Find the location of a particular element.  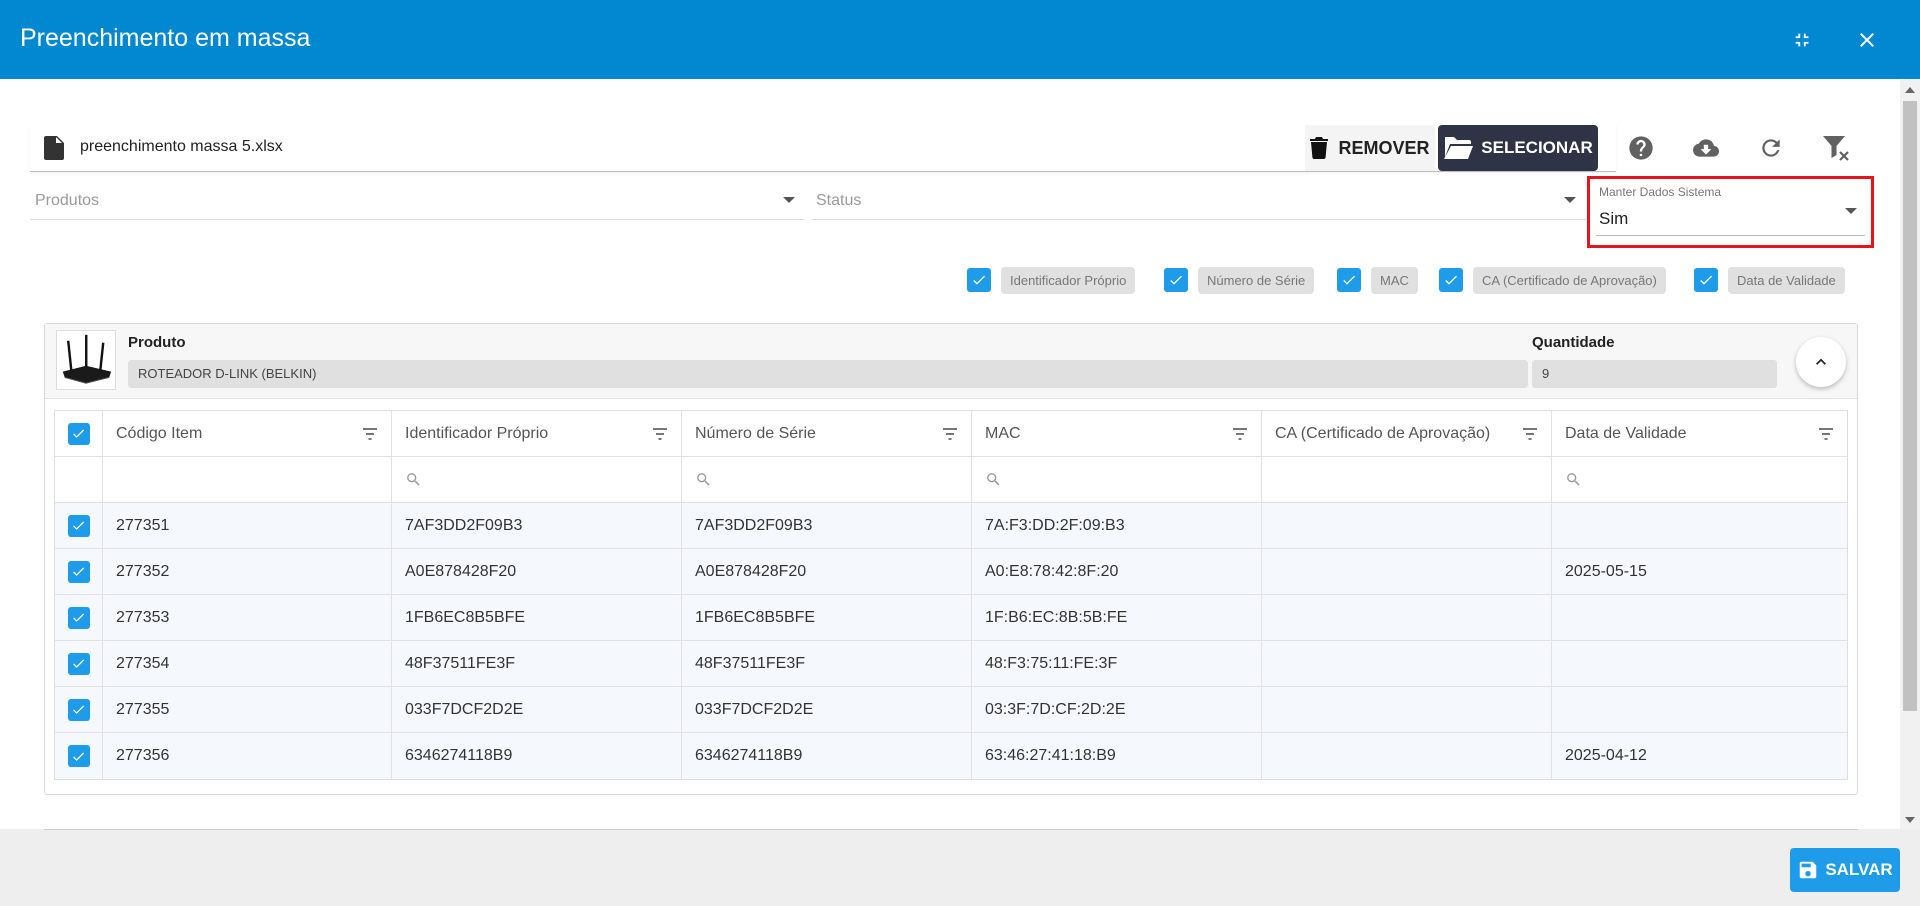

status-select: Status is located at coordinates (1198, 200).